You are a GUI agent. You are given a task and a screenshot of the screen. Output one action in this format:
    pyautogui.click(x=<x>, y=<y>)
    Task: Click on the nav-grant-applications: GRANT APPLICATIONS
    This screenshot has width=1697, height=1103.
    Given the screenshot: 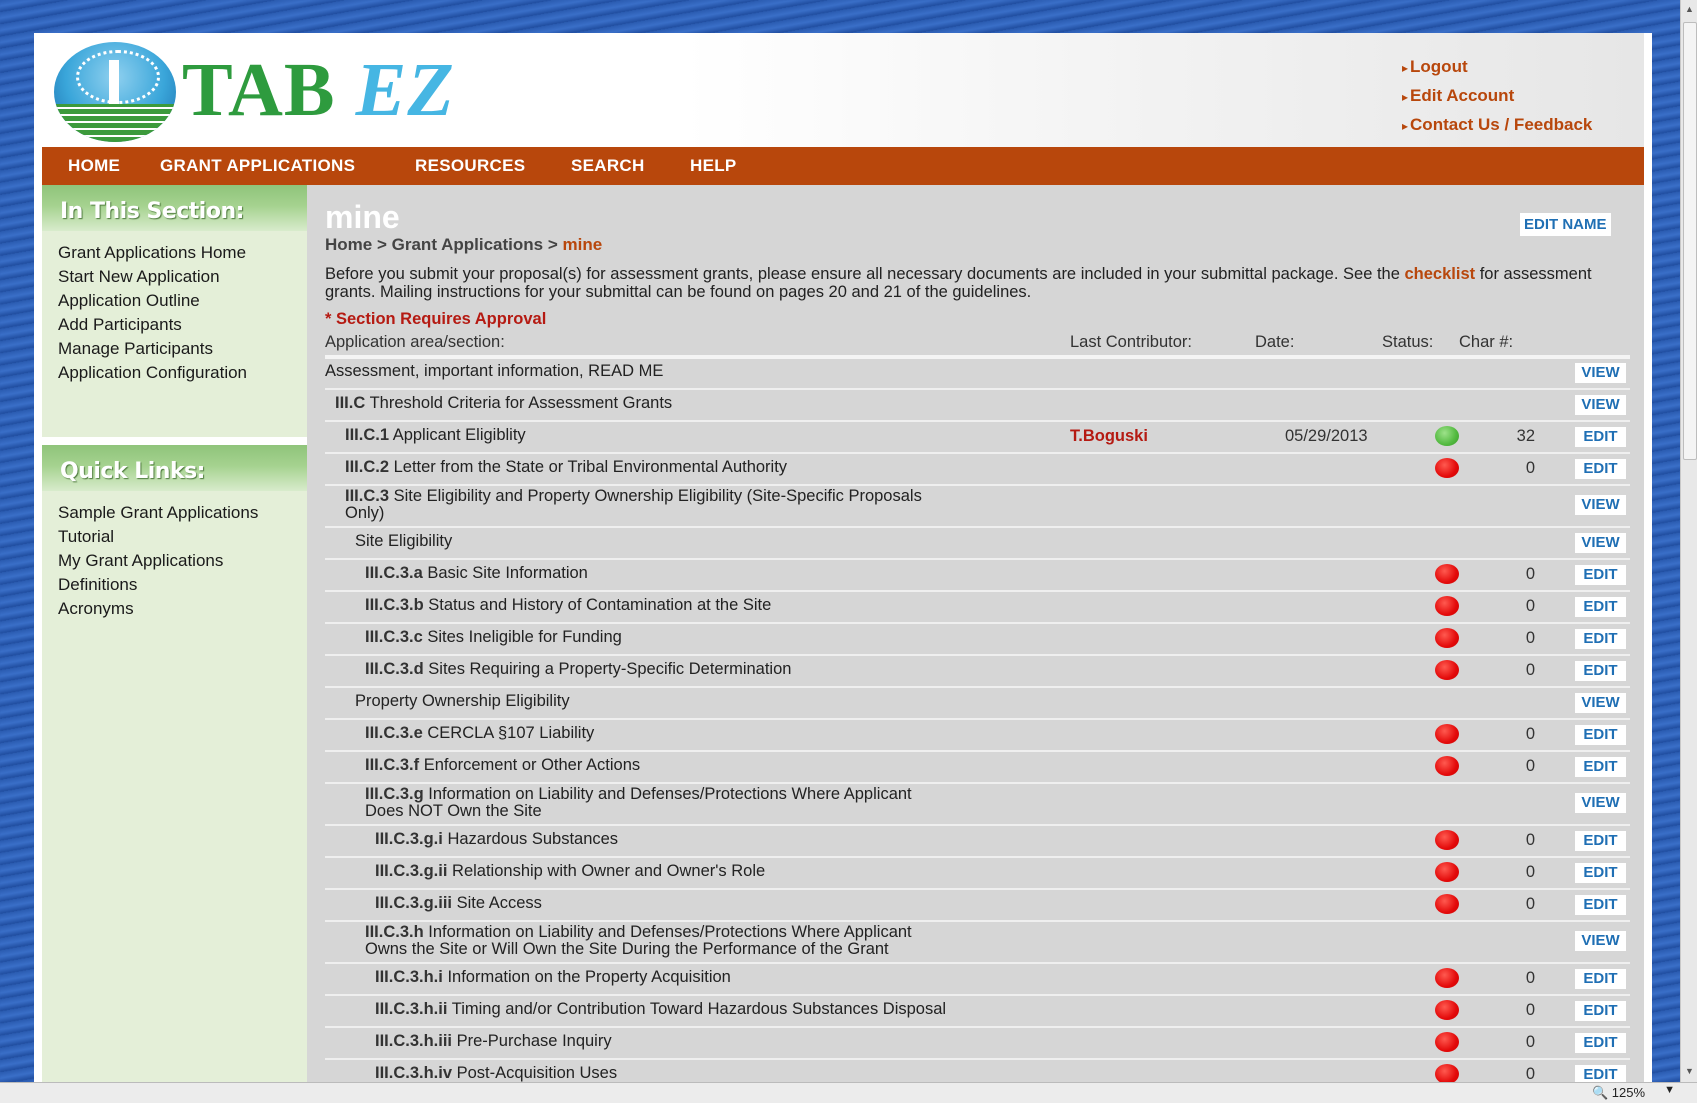 What is the action you would take?
    pyautogui.click(x=257, y=166)
    